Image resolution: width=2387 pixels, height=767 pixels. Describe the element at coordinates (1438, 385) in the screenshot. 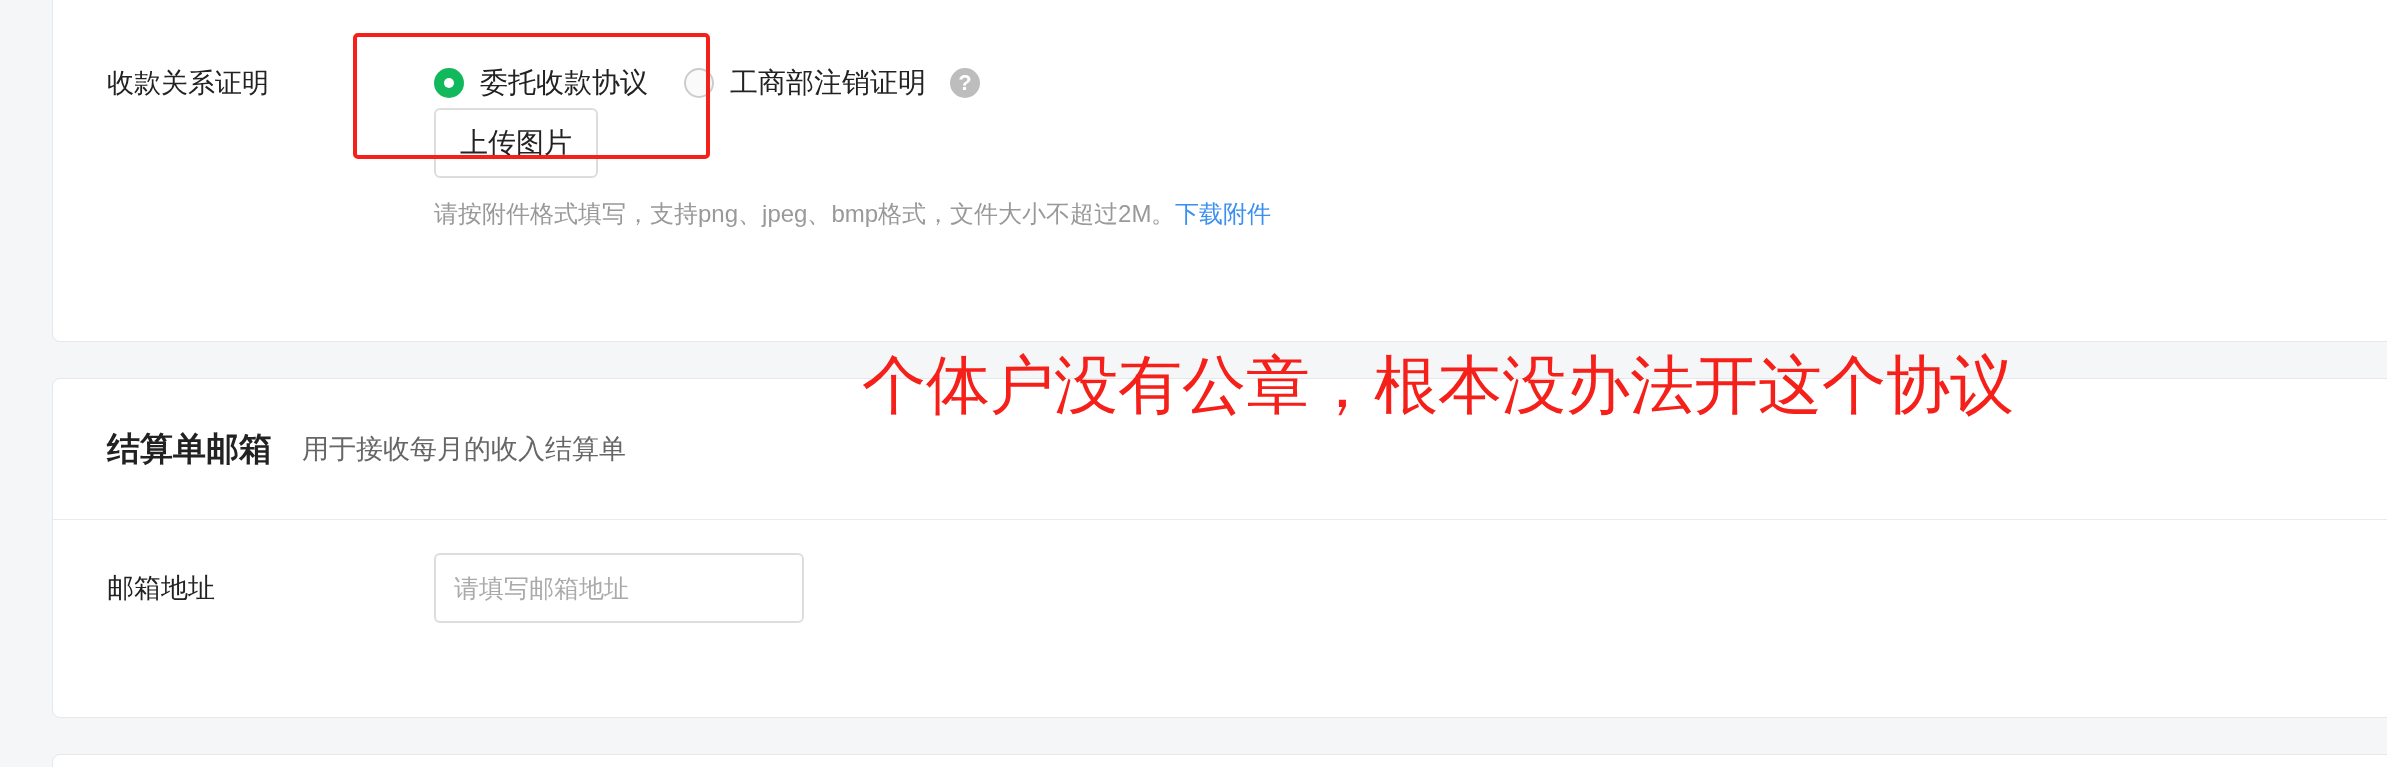

I see `annotation-text: 个体户没有公章，根本没办法开这个协议` at that location.